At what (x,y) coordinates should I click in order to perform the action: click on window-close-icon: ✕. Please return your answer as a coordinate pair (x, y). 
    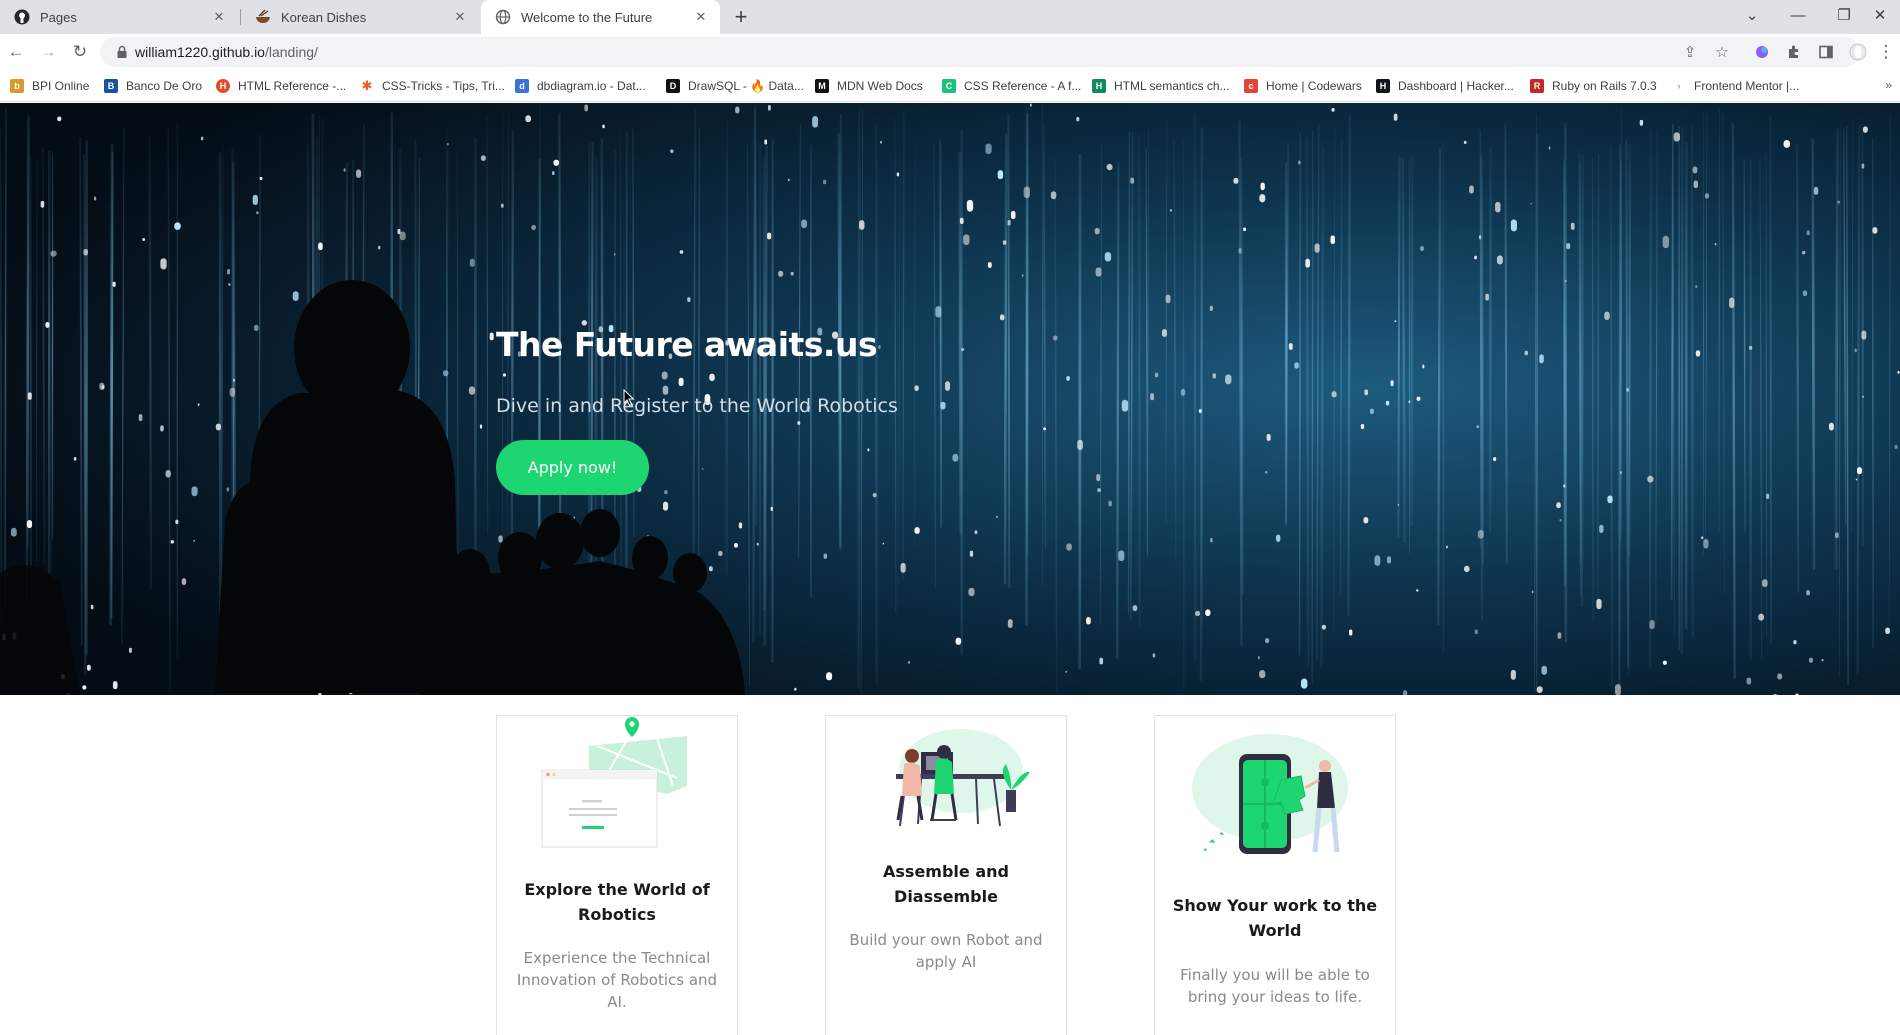
    Looking at the image, I should click on (1880, 15).